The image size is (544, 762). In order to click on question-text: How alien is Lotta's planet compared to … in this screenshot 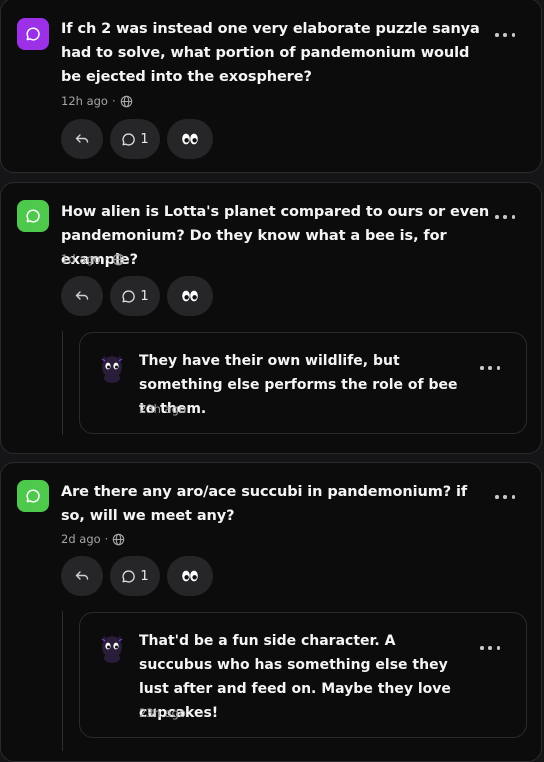, I will do `click(275, 236)`.